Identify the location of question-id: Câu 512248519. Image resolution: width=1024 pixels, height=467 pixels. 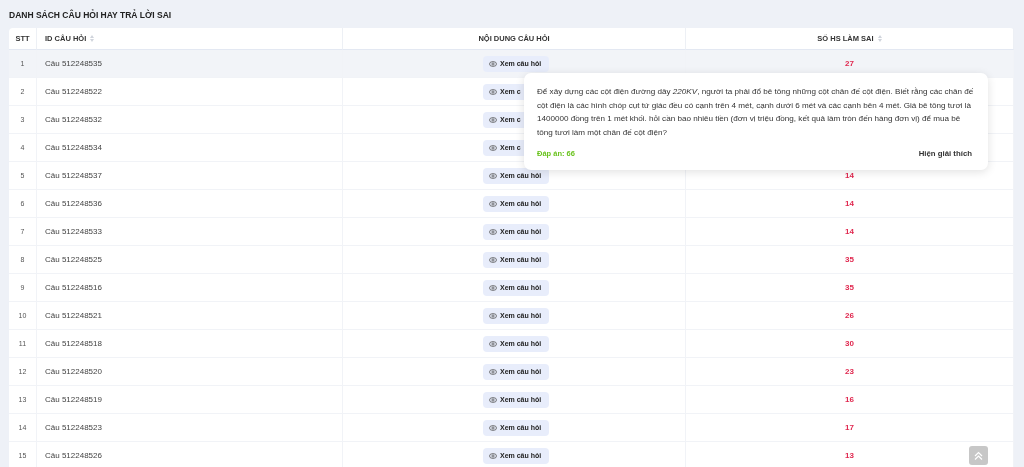
(190, 400).